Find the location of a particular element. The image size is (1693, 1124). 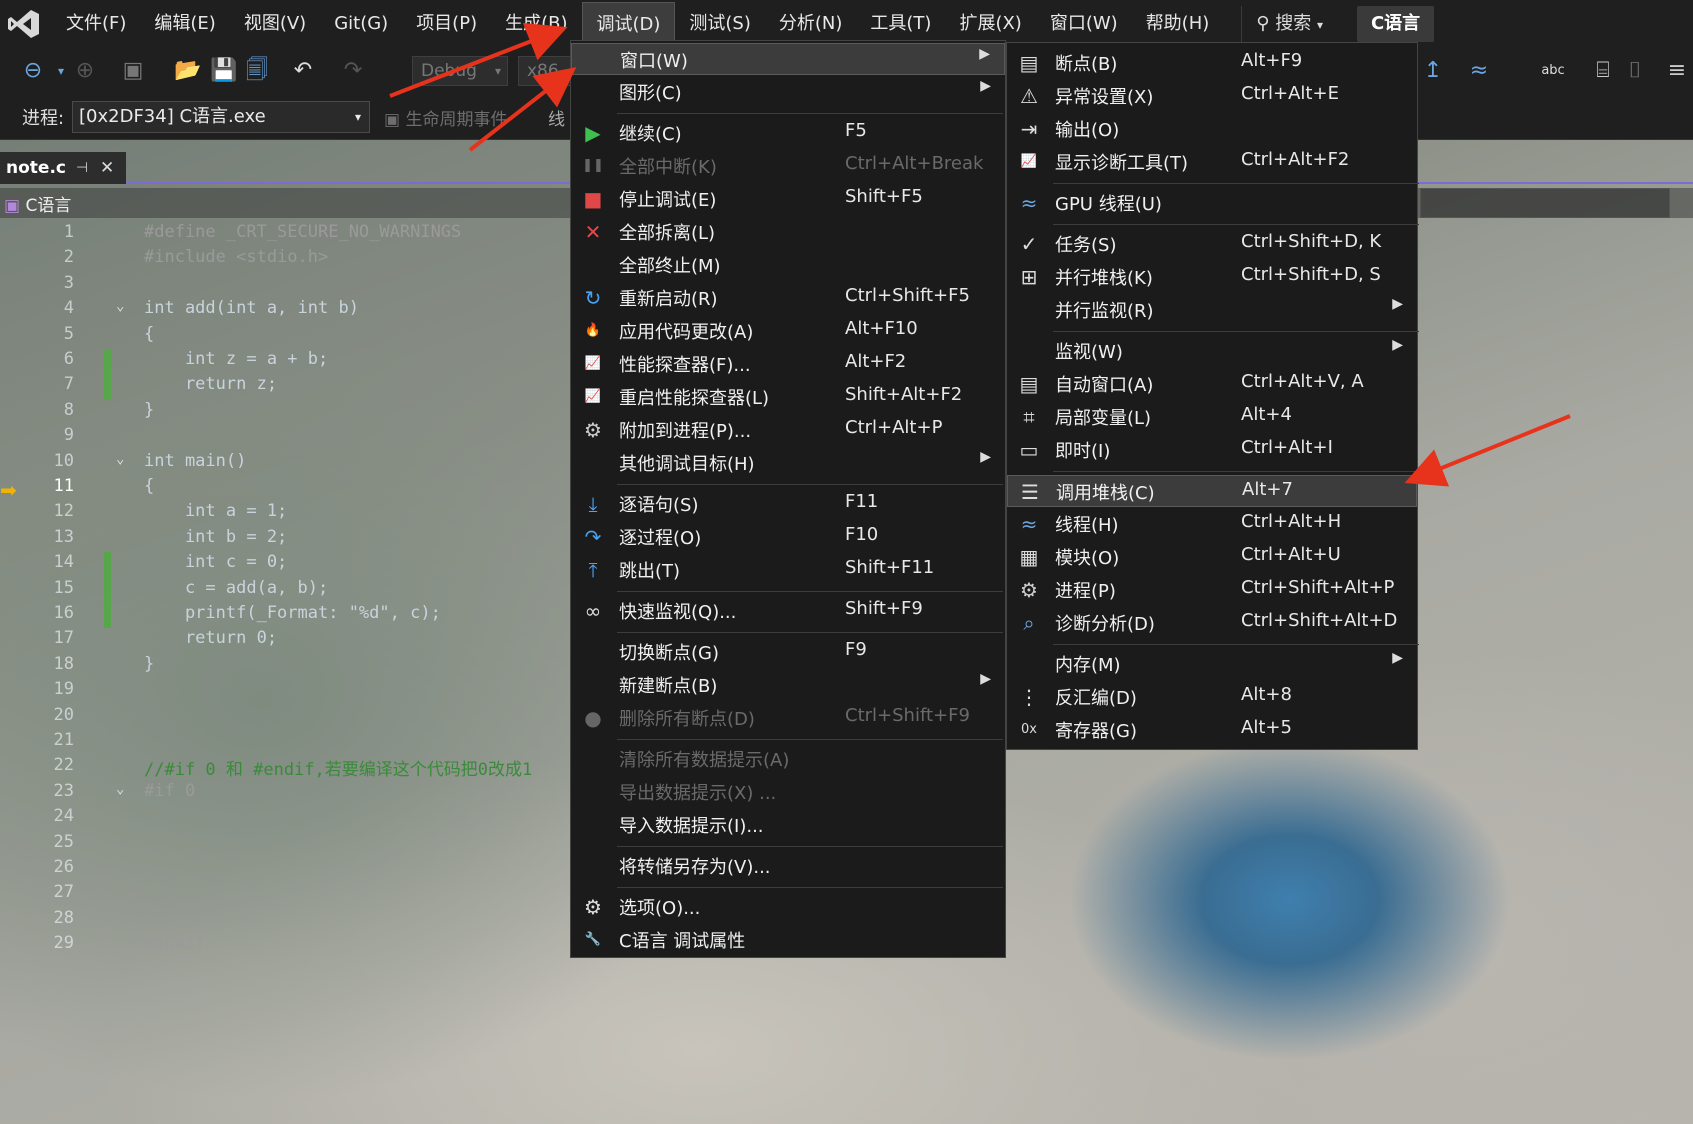

window_submenu-item-19: ⚙ 进程(P) Ctrl+Shift+Alt+P is located at coordinates (1212, 590).